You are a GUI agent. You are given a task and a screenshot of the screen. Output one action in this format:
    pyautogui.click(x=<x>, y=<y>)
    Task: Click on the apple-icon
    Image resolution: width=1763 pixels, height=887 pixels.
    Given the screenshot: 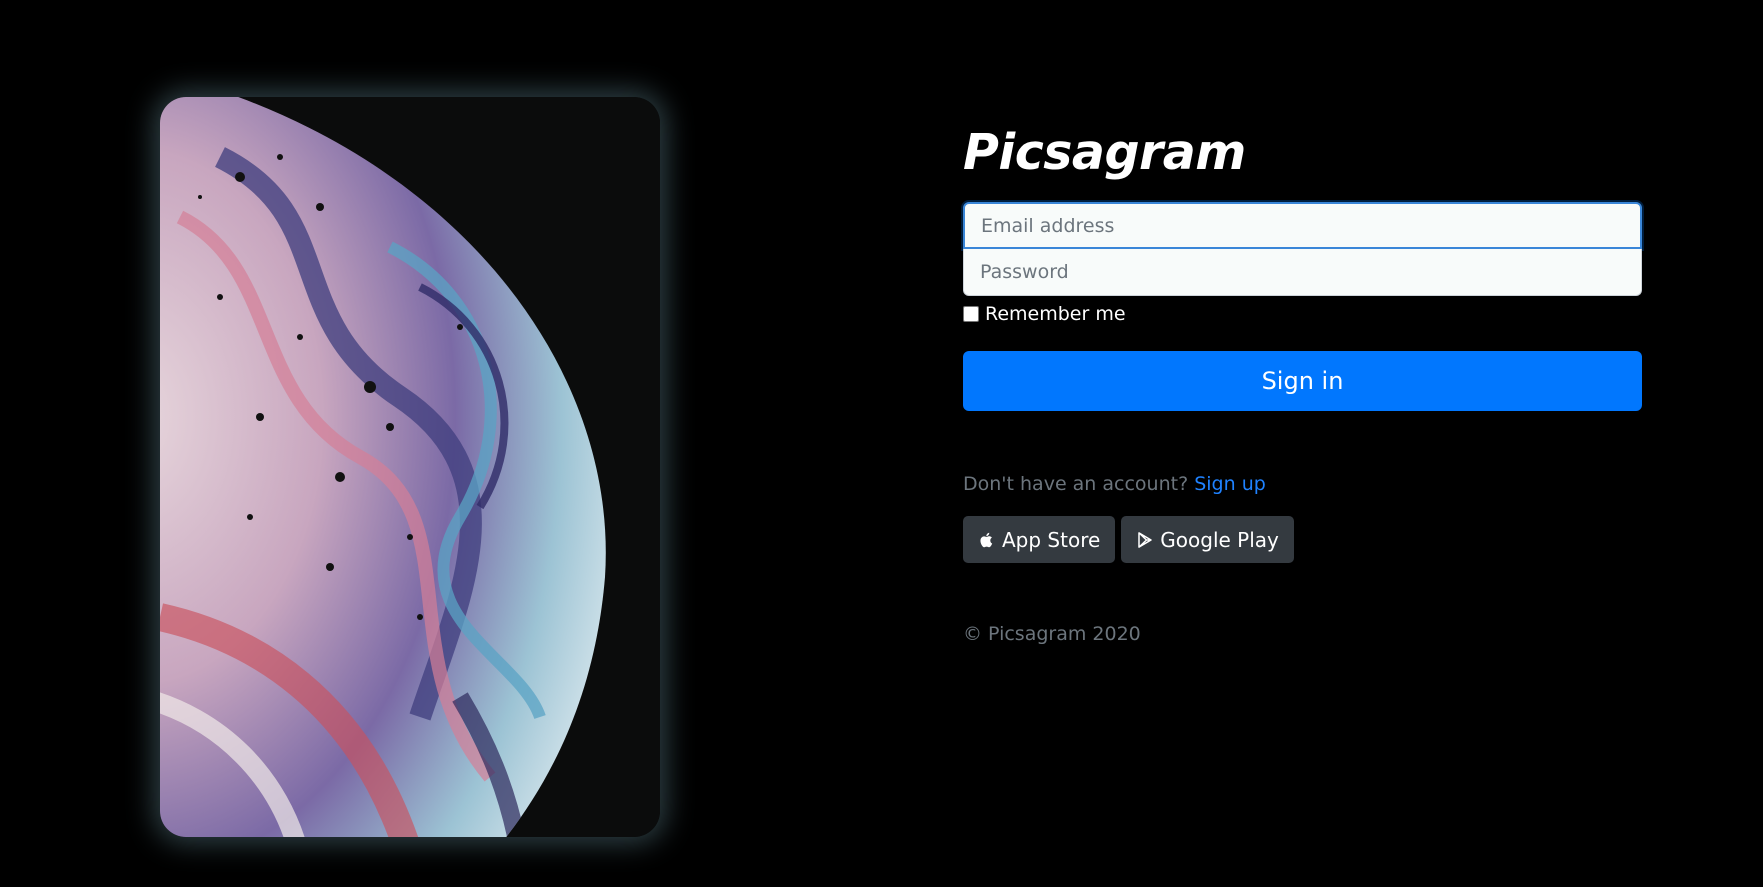 What is the action you would take?
    pyautogui.click(x=986, y=539)
    